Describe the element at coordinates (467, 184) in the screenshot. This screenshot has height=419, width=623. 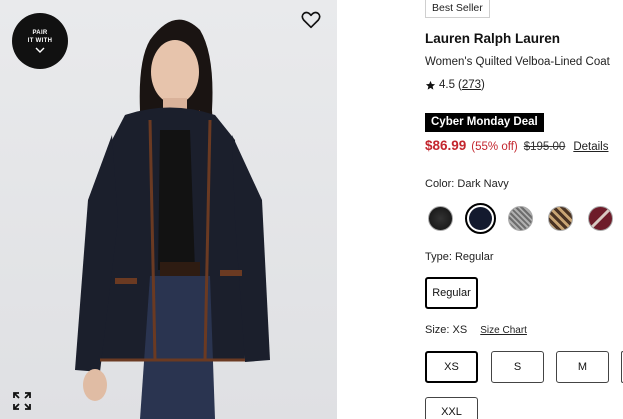
I see `color-label: Color: Dark Navy` at that location.